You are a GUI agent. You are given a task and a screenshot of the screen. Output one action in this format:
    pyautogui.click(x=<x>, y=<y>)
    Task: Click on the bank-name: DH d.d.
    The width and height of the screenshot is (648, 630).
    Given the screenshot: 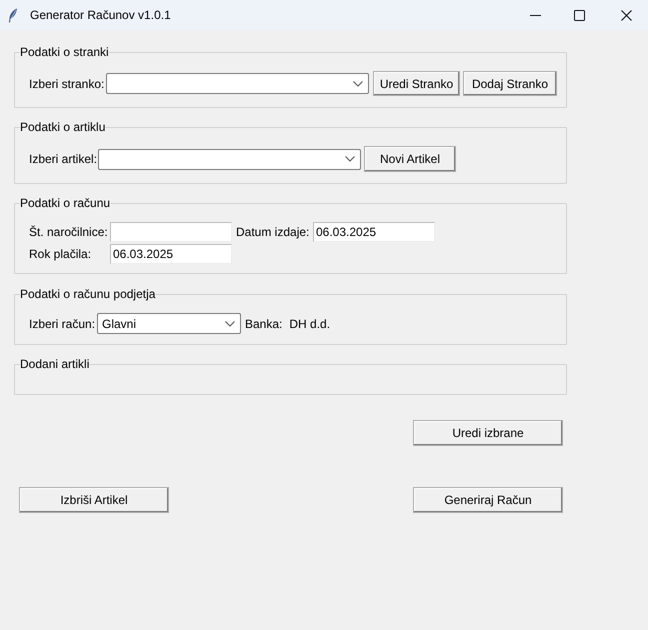 What is the action you would take?
    pyautogui.click(x=309, y=324)
    